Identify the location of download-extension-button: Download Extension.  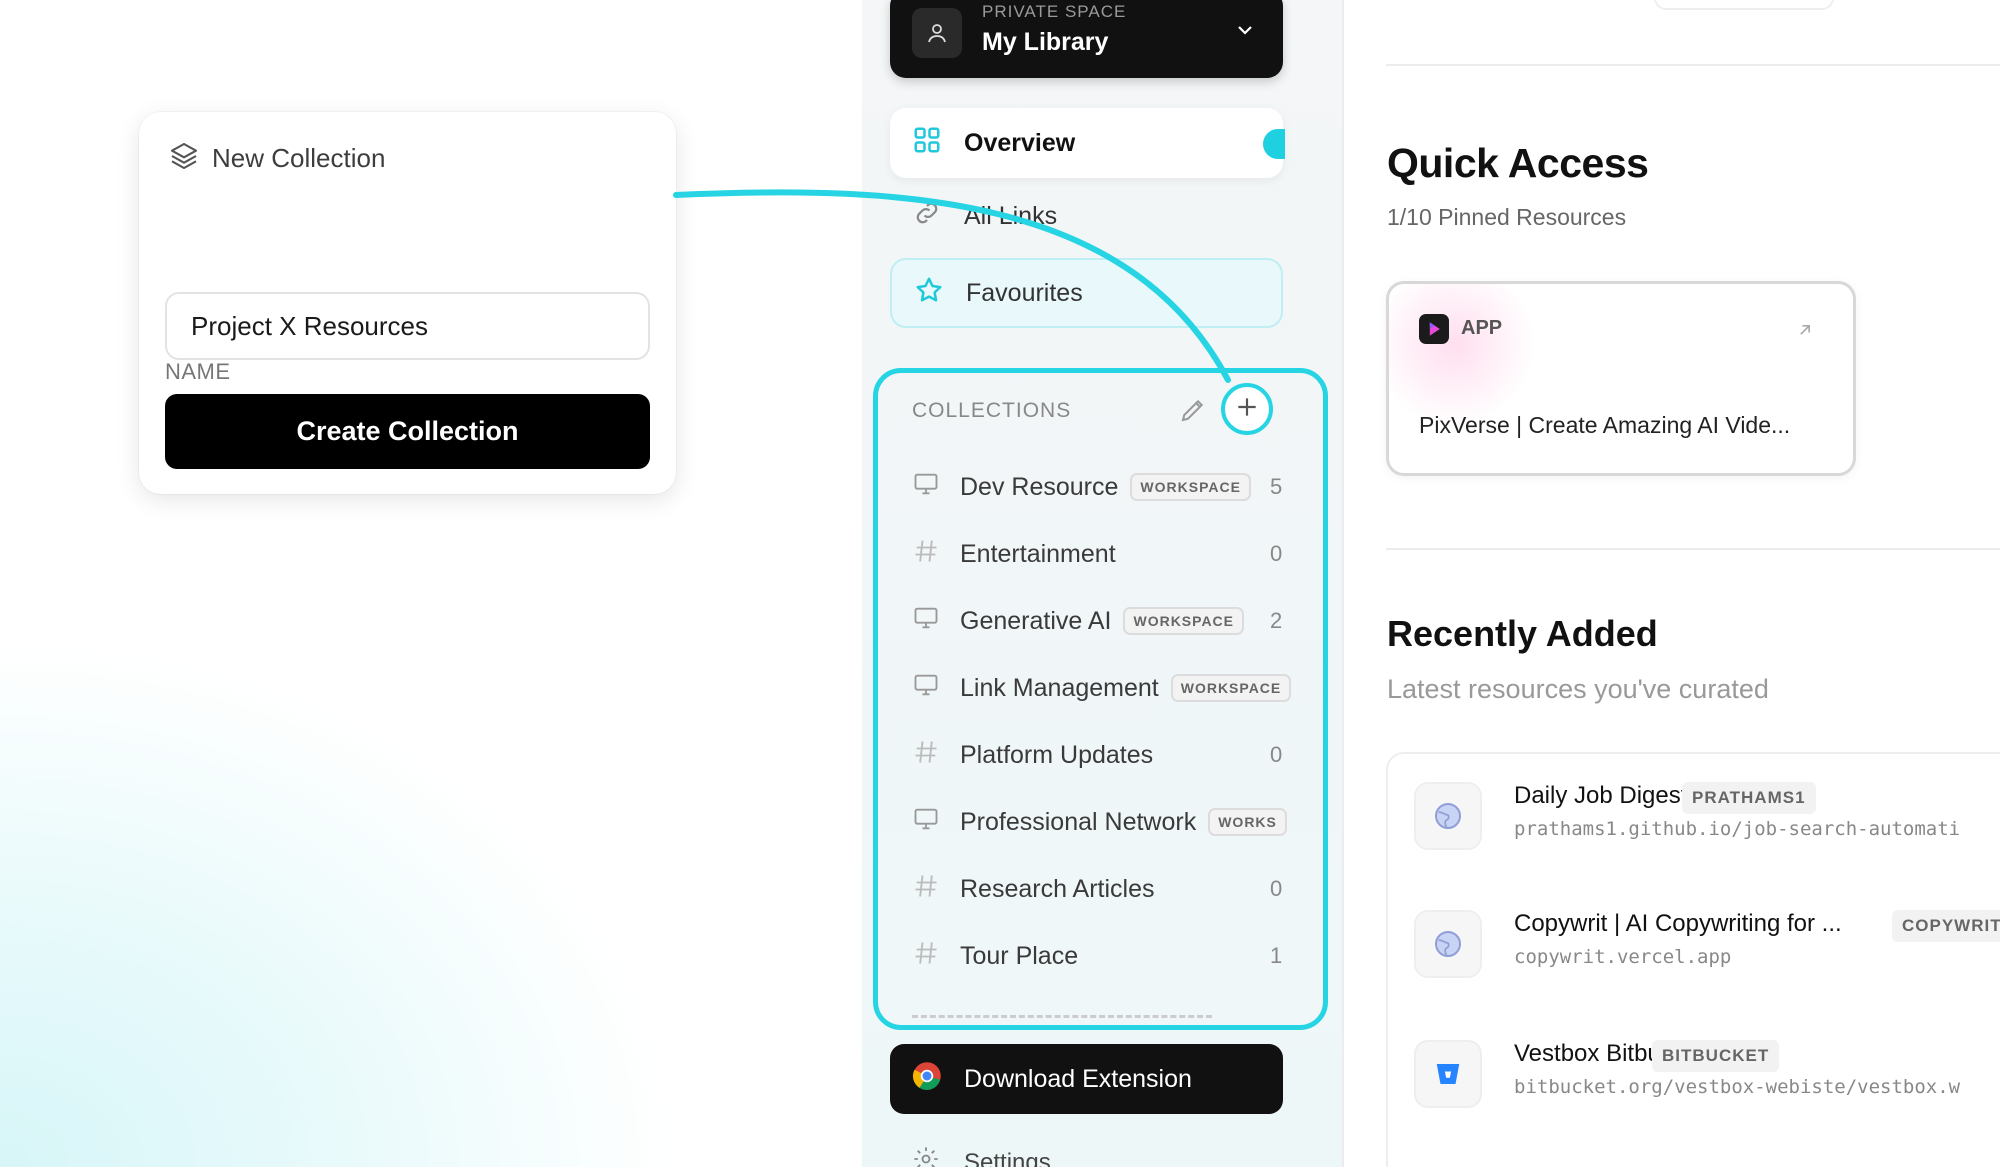
(1086, 1079).